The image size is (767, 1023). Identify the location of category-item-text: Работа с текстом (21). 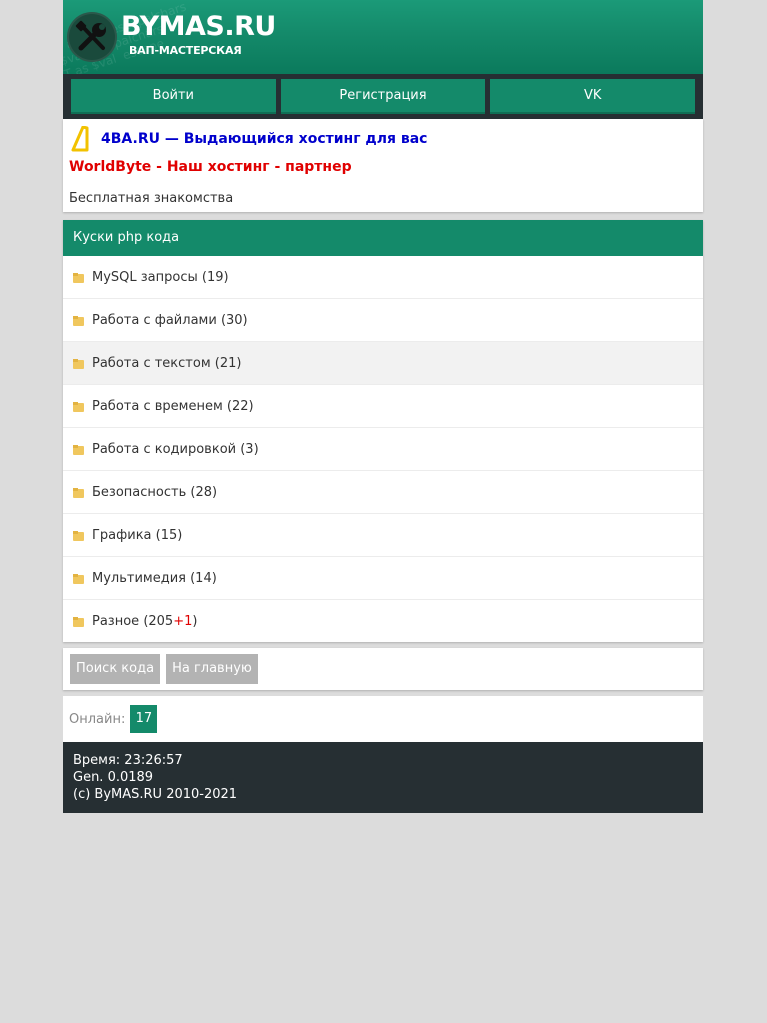
(383, 363).